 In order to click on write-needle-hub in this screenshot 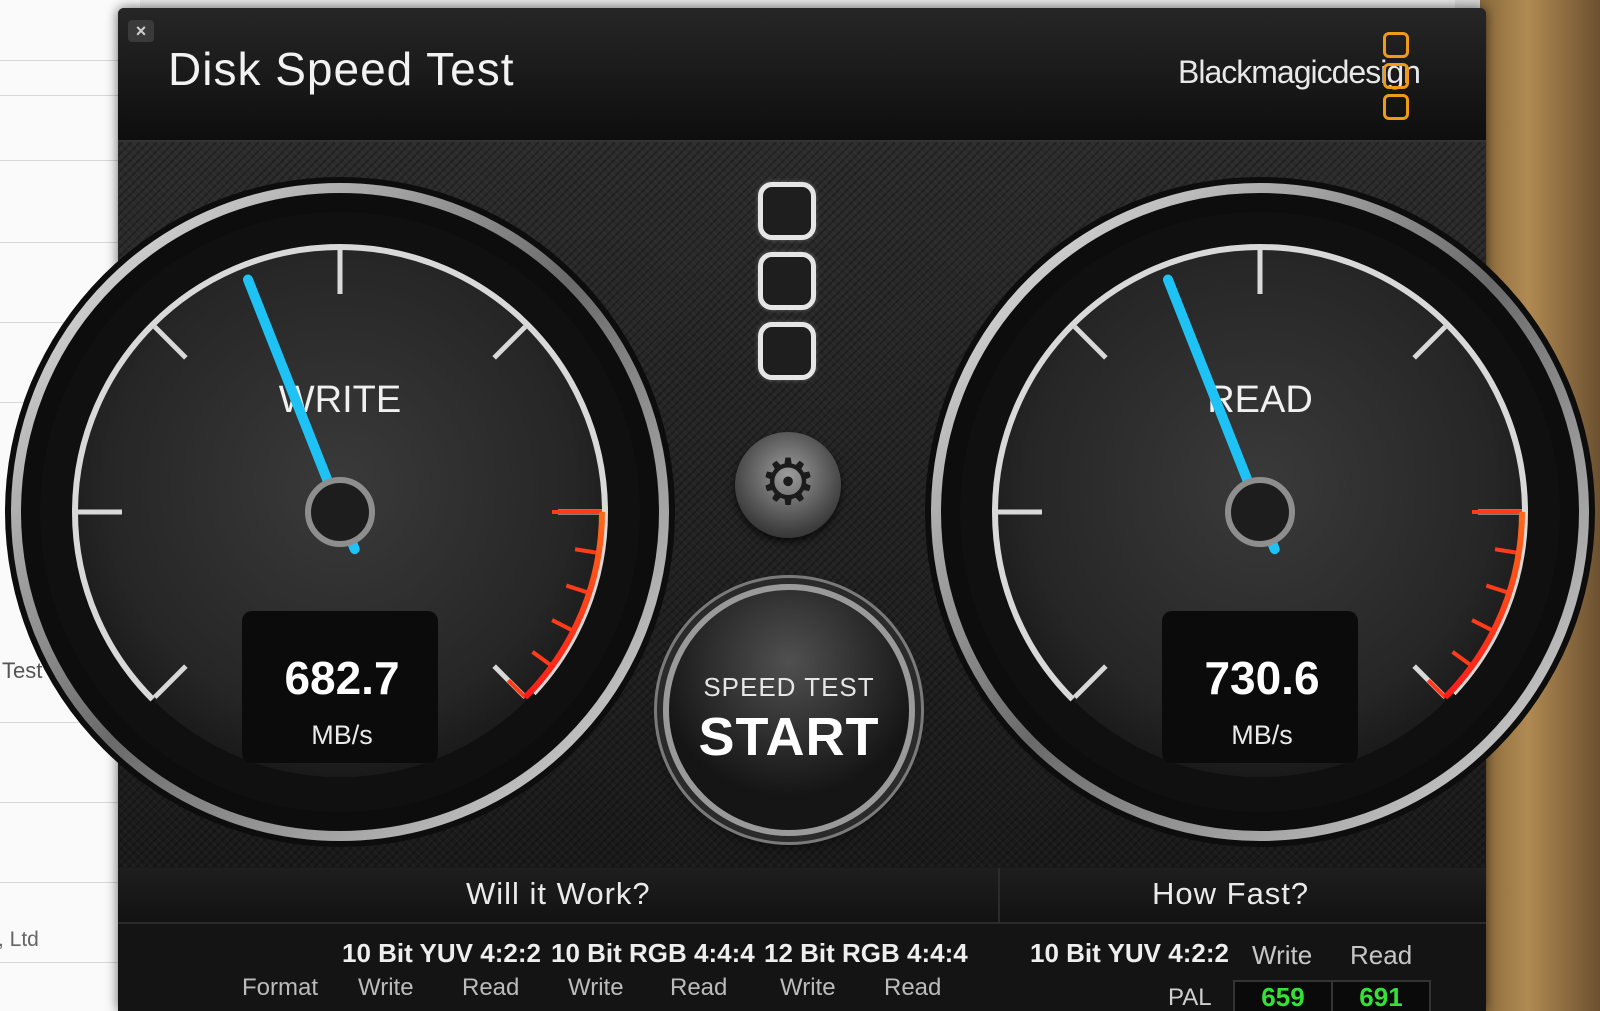, I will do `click(340, 512)`.